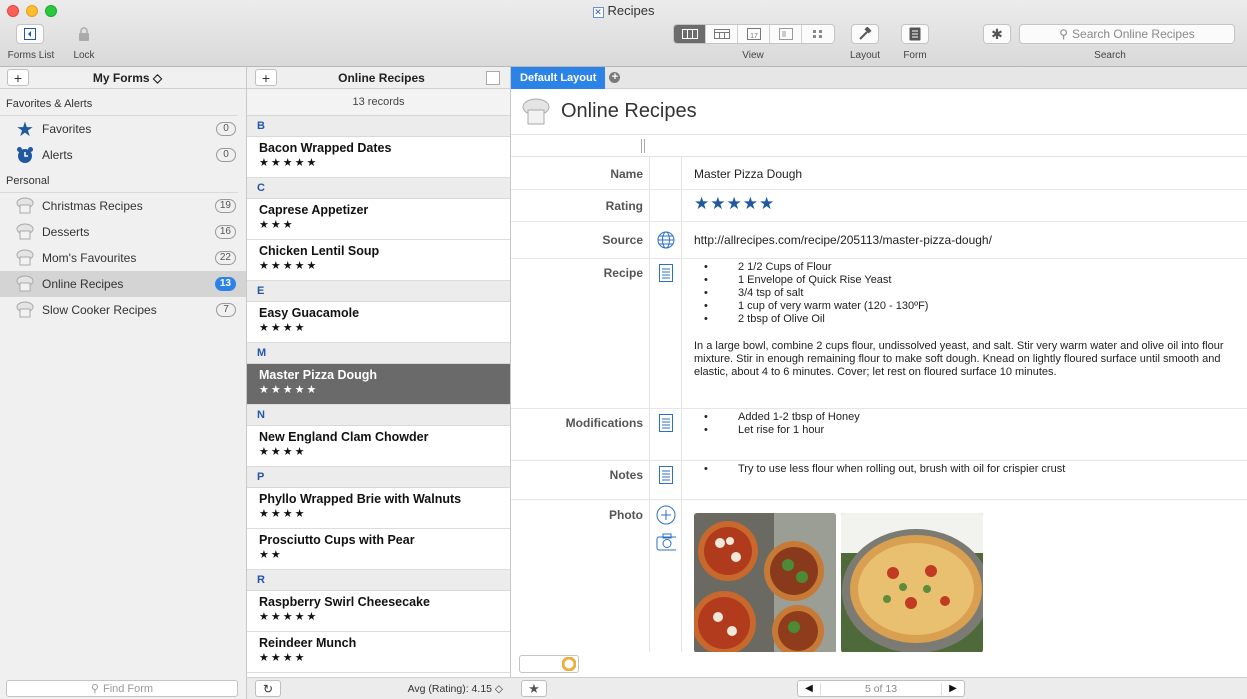  What do you see at coordinates (277, 225) in the screenshot?
I see `record-rating: ★★★` at bounding box center [277, 225].